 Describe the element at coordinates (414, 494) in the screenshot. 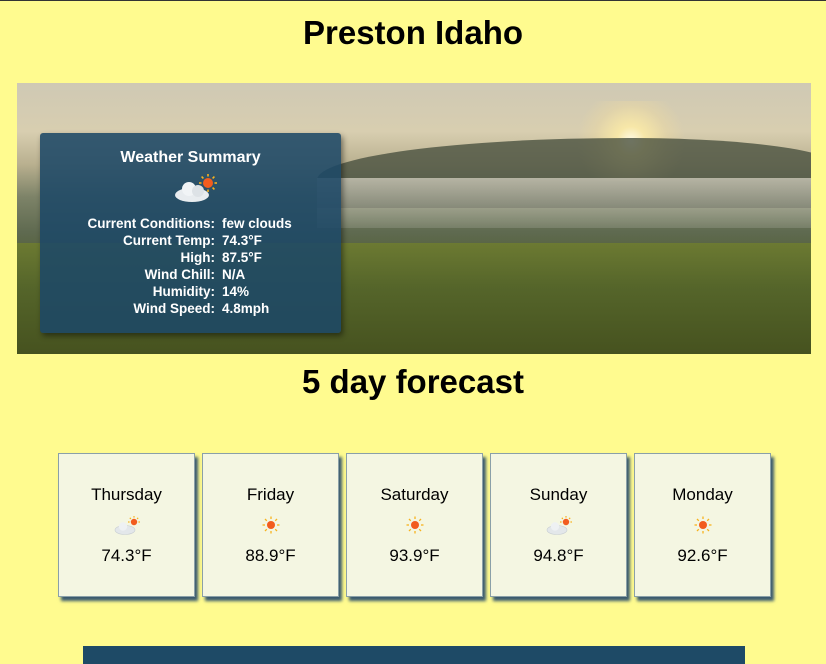

I see `day-name: Saturday` at that location.